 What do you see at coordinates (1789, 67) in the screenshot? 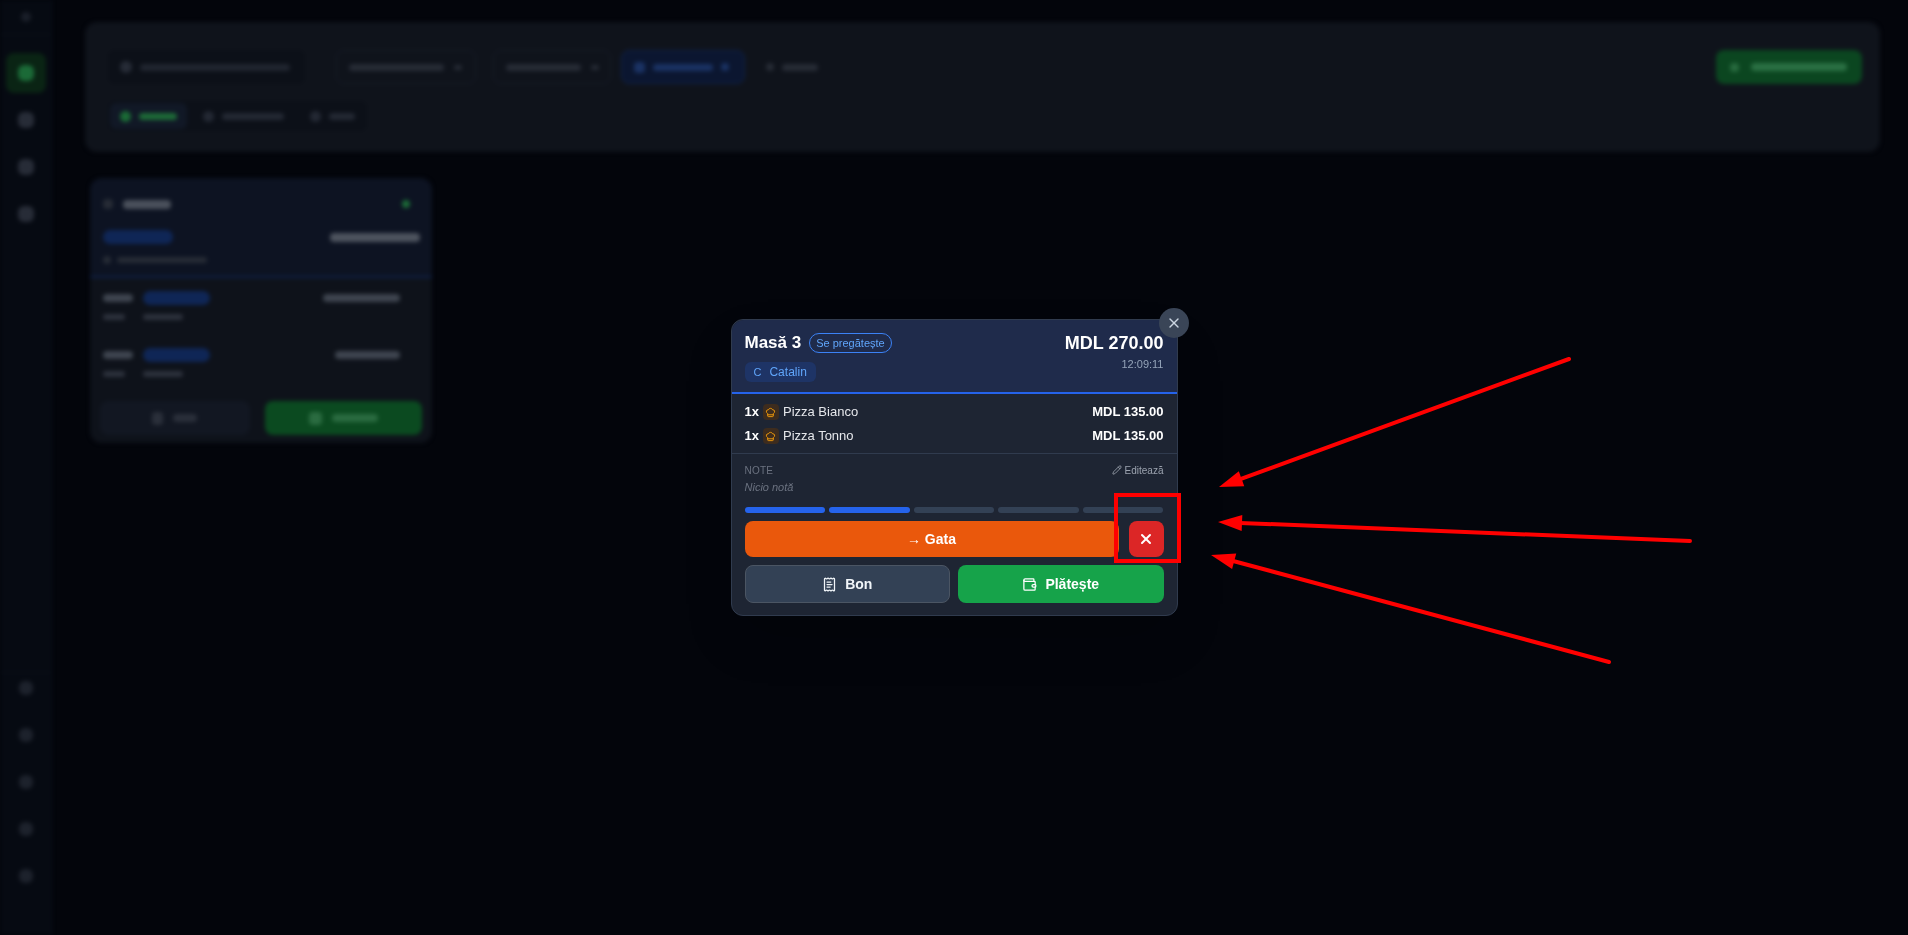
I see `new-order-button` at bounding box center [1789, 67].